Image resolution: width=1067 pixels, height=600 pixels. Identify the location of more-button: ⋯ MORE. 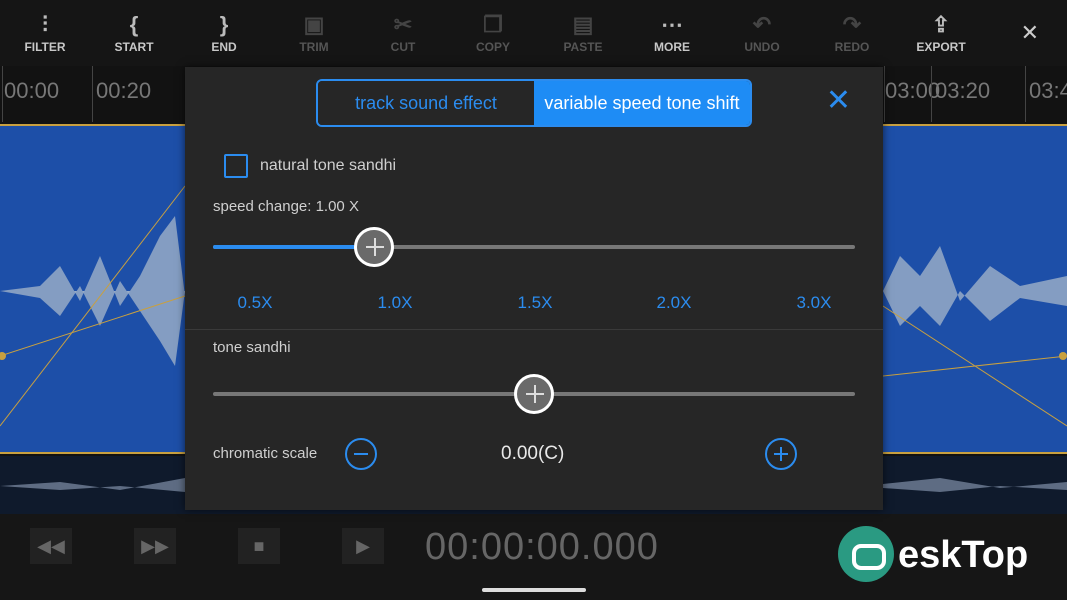
(672, 32).